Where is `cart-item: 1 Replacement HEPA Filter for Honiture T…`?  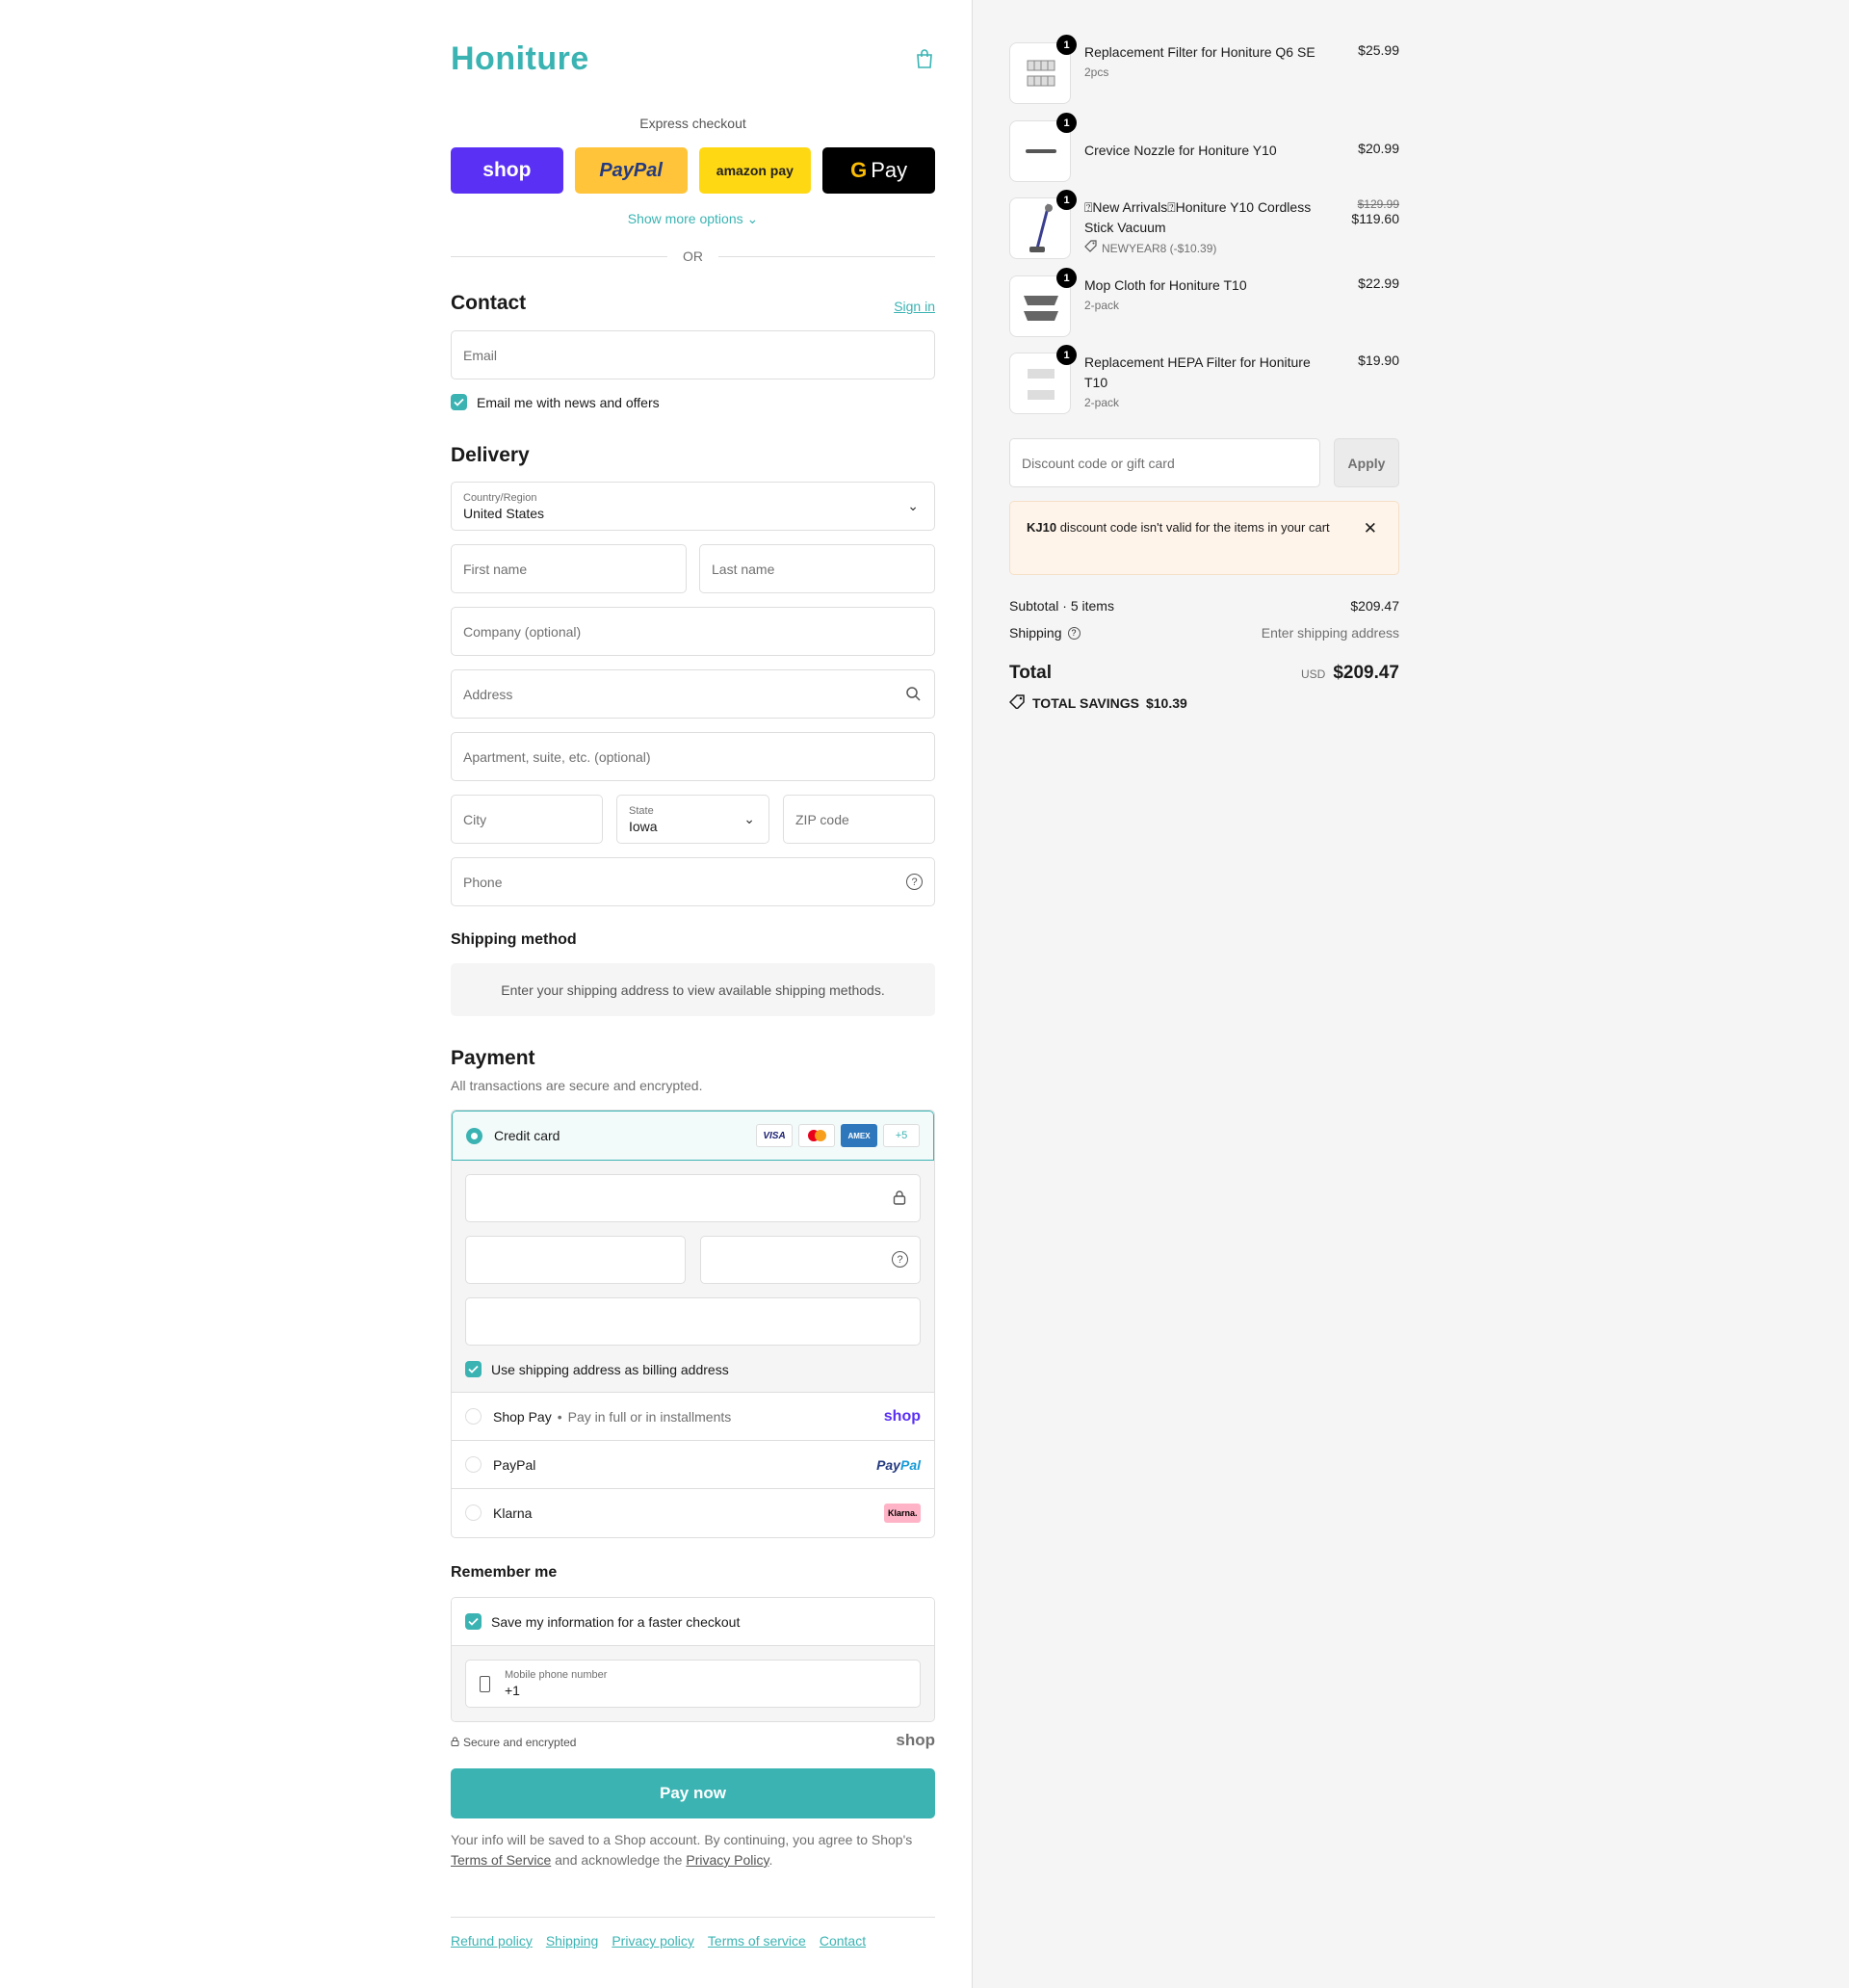 cart-item: 1 Replacement HEPA Filter for Honiture T… is located at coordinates (1204, 379).